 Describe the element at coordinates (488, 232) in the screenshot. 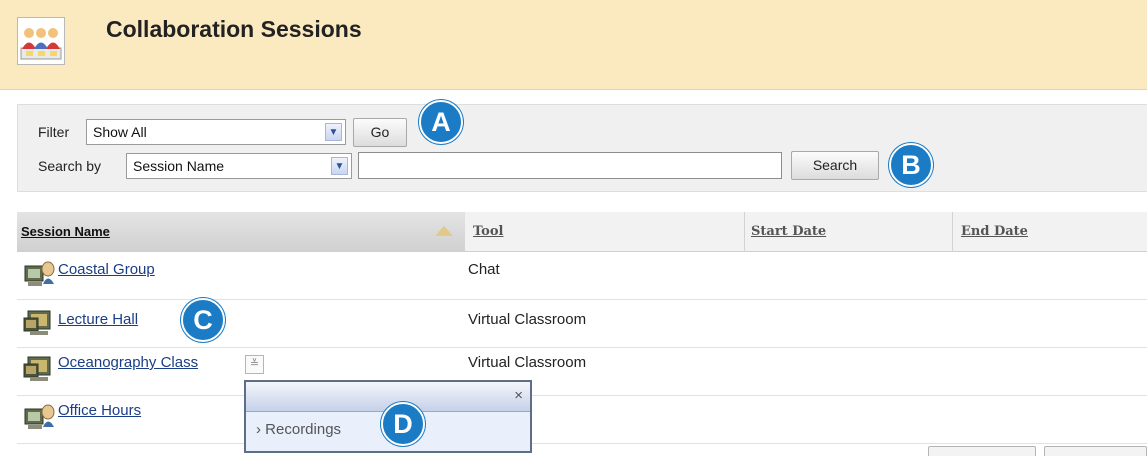

I see `column-tool: Tool` at that location.